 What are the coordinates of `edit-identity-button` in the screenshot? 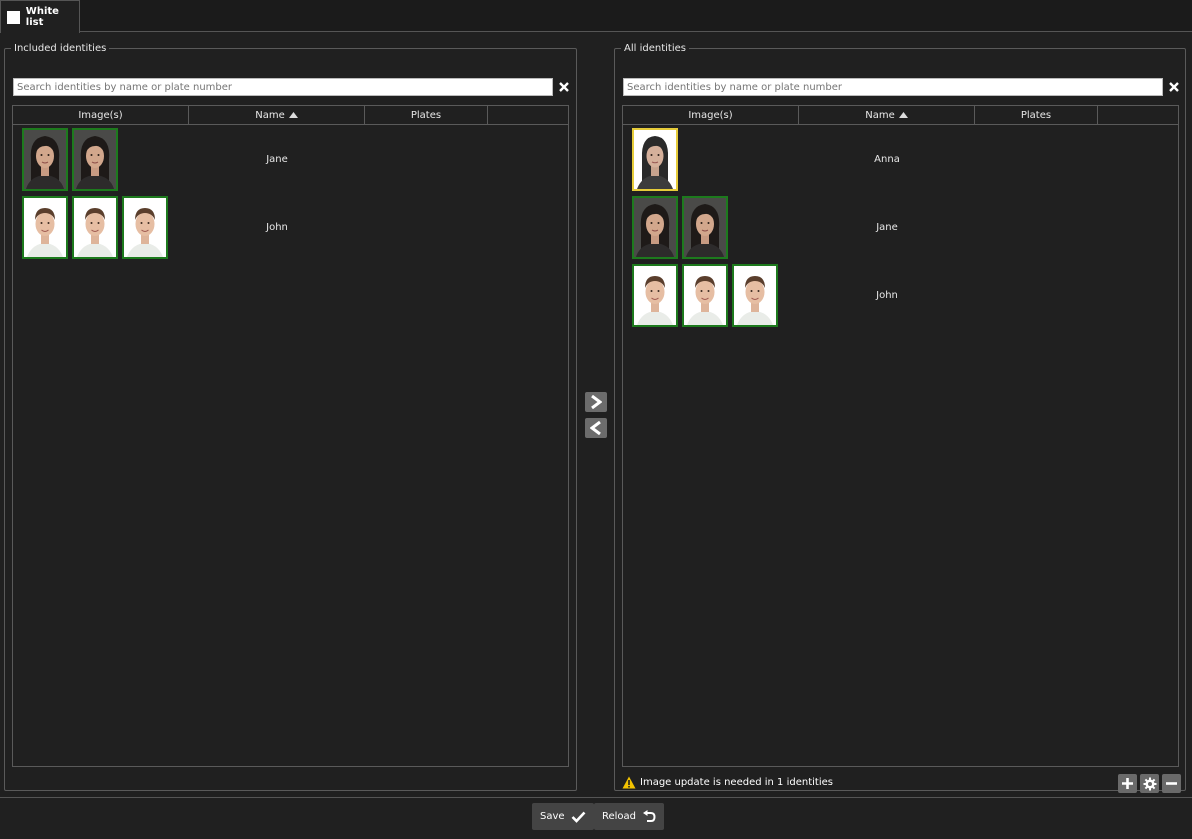 It's located at (1149, 783).